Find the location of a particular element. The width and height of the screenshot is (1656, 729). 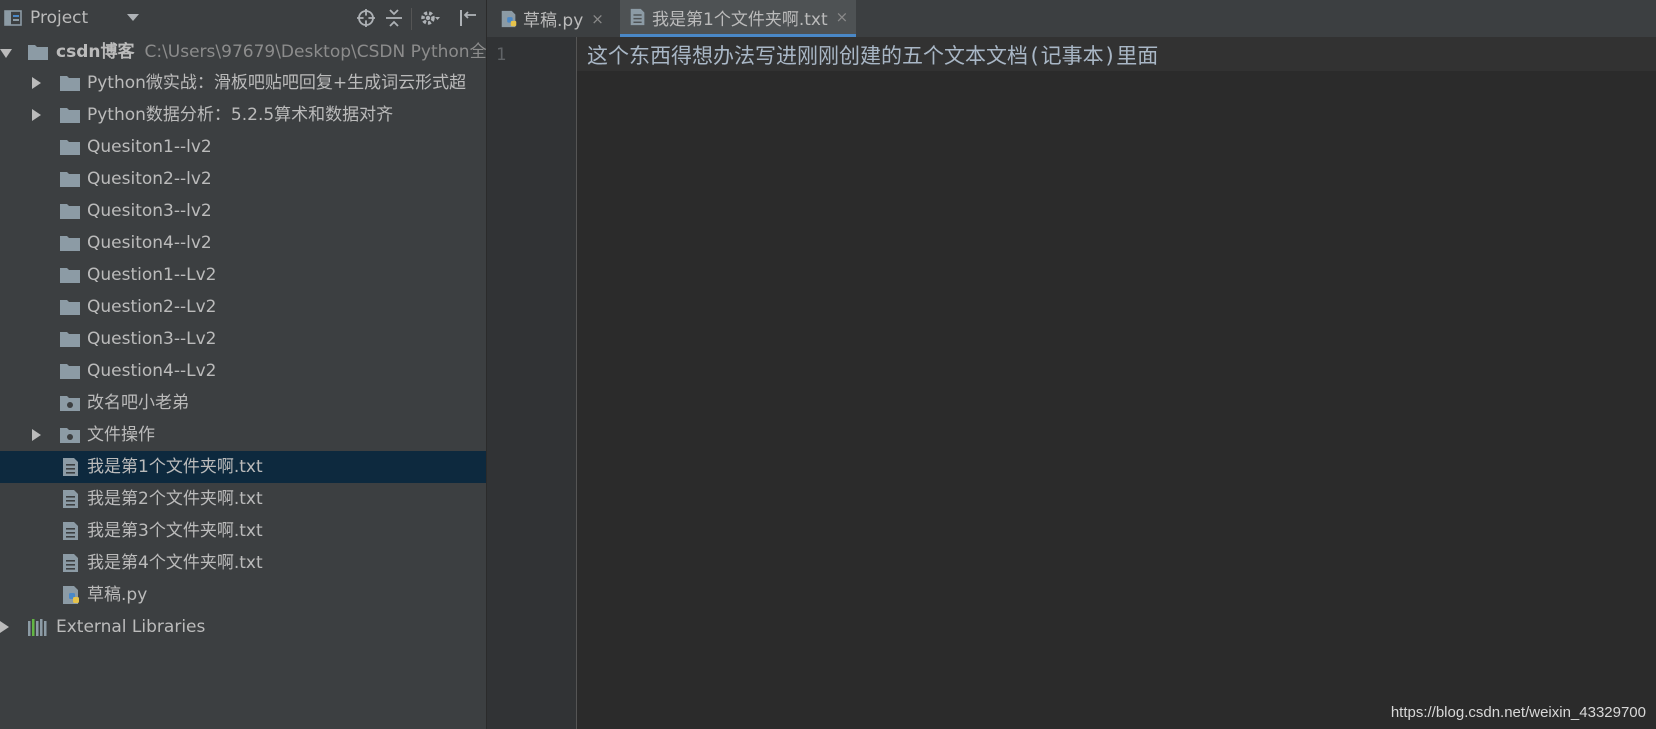

tree-external-libraries: External Libraries is located at coordinates (243, 627).